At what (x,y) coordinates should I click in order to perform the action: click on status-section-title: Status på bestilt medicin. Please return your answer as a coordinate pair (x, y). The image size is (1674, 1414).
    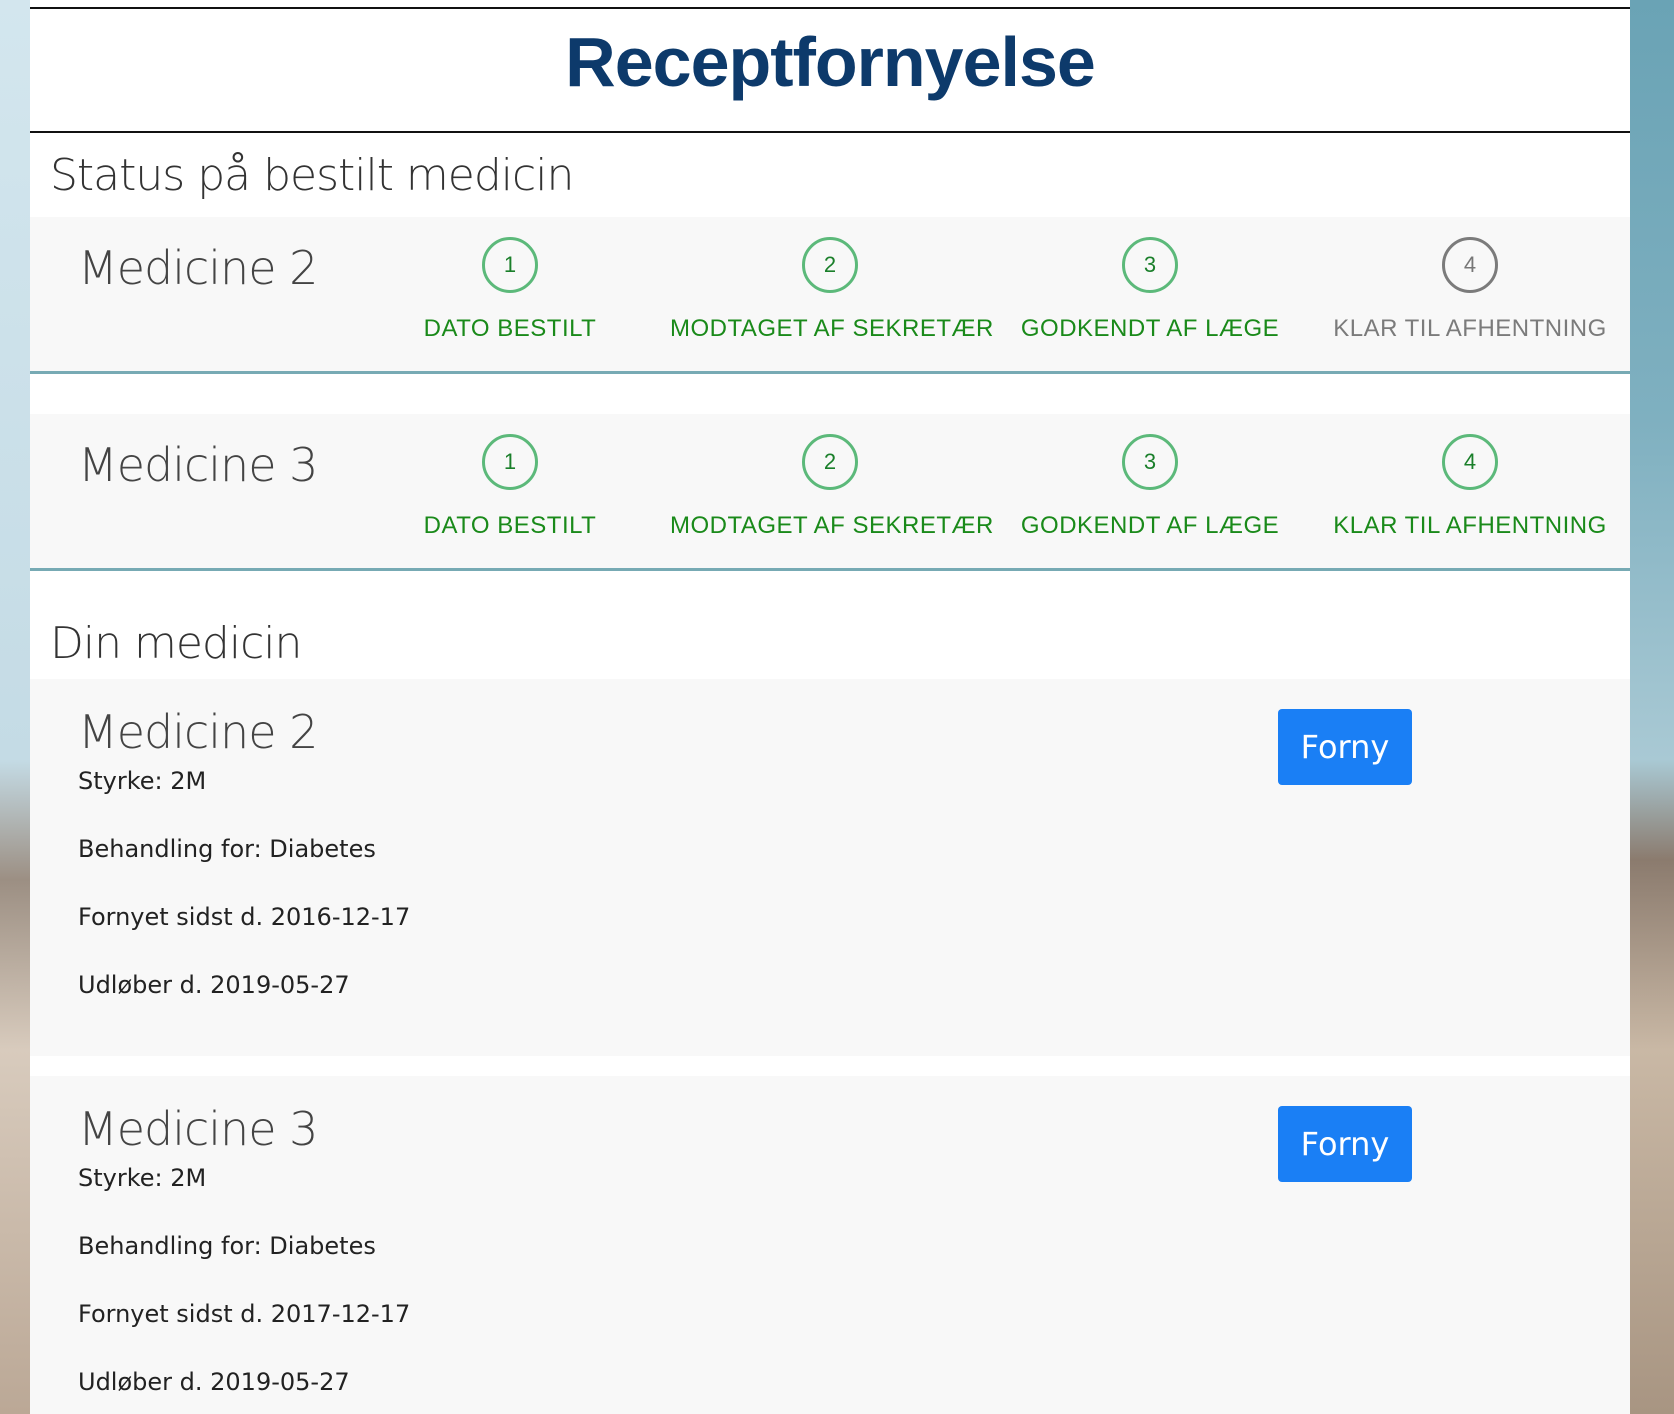
    Looking at the image, I should click on (312, 175).